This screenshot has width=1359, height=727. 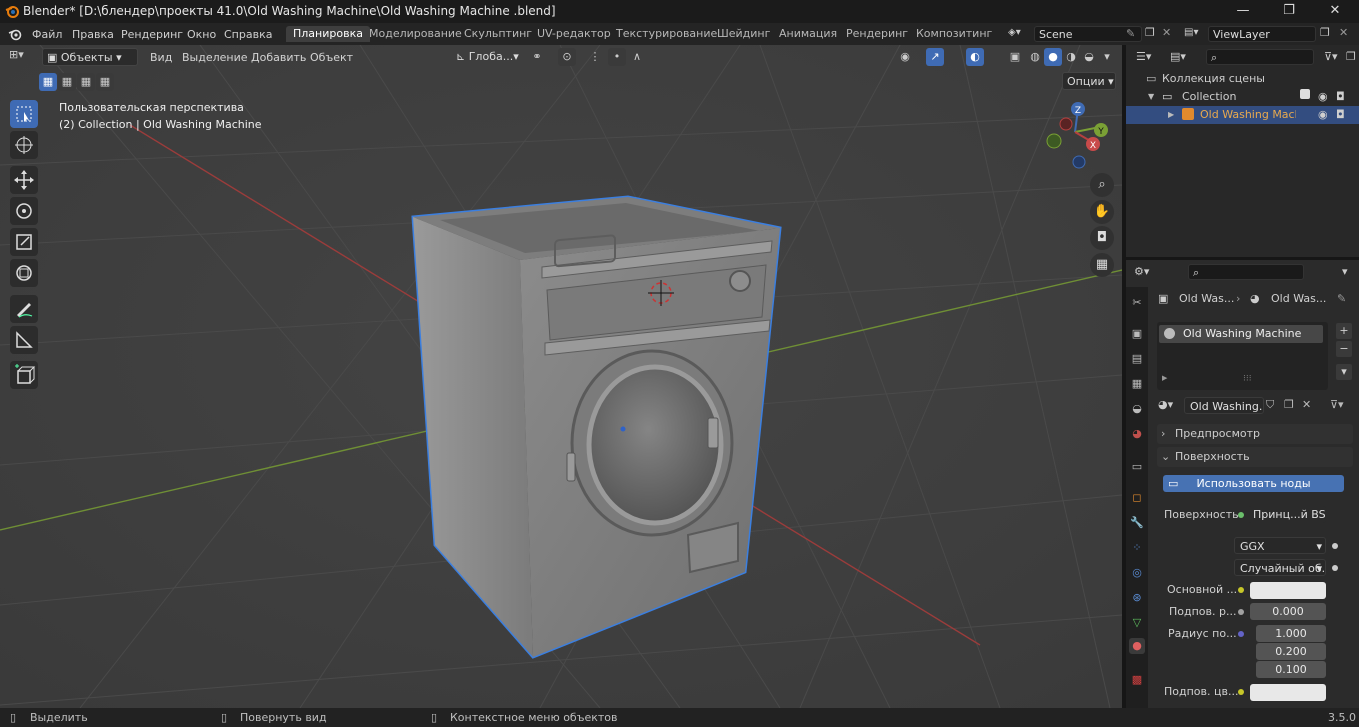 I want to click on menu-select: Выделение, so click(x=215, y=57).